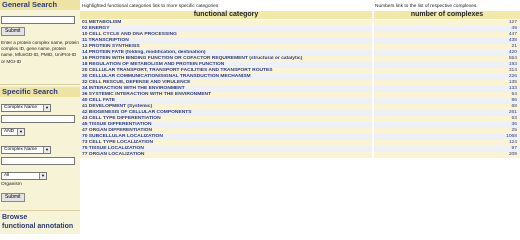  I want to click on browse-link-line-2: functional annotation, so click(38, 226).